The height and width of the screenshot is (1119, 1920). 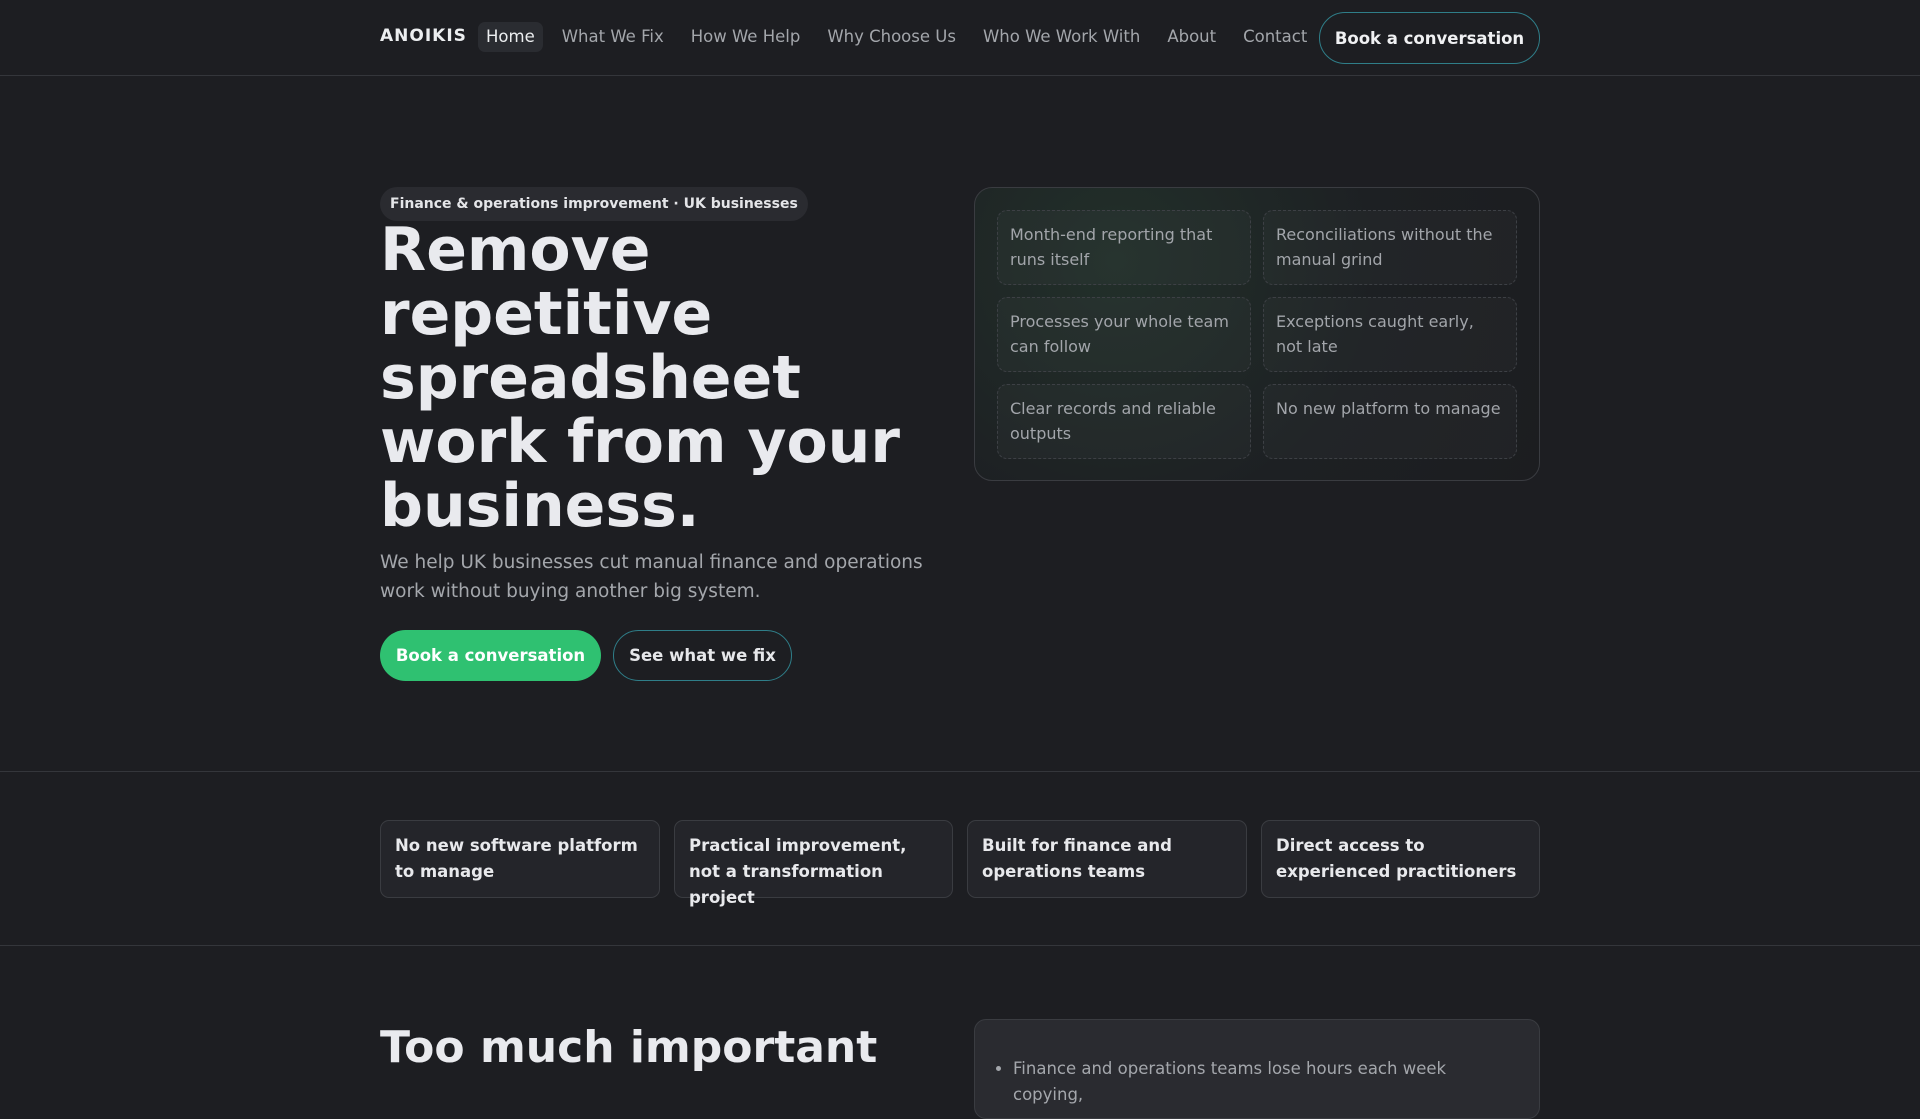 What do you see at coordinates (1061, 37) in the screenshot?
I see `nav-link-who-we-work-with: Who We Work With` at bounding box center [1061, 37].